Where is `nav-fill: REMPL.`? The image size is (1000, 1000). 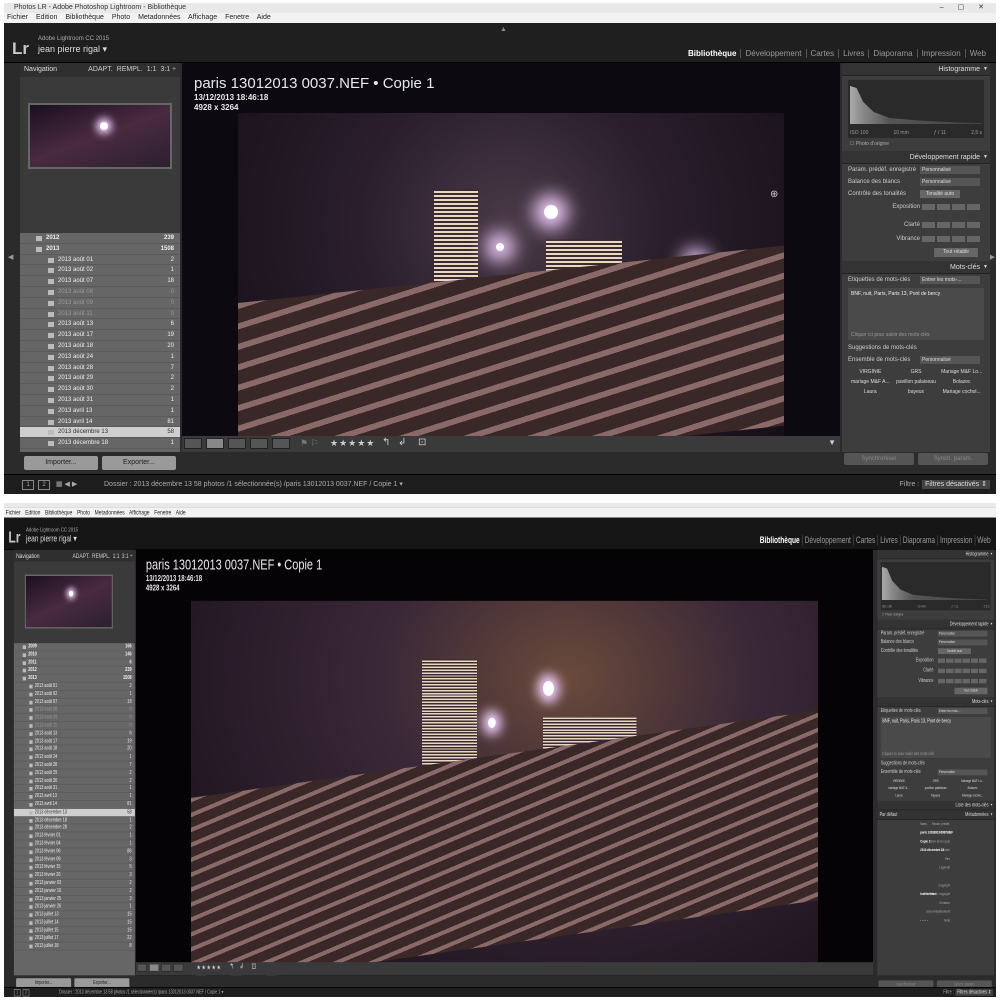 nav-fill: REMPL. is located at coordinates (130, 69).